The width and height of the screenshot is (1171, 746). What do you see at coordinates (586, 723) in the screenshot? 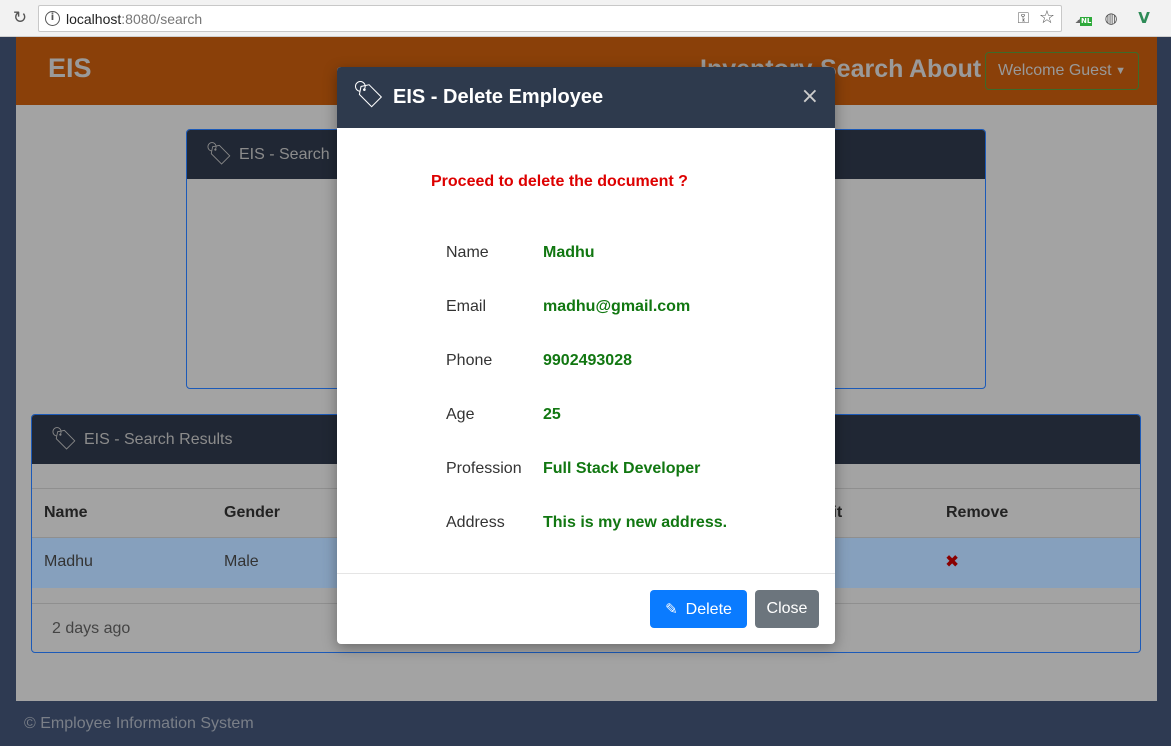
I see `page-footer: © Employee Information System` at bounding box center [586, 723].